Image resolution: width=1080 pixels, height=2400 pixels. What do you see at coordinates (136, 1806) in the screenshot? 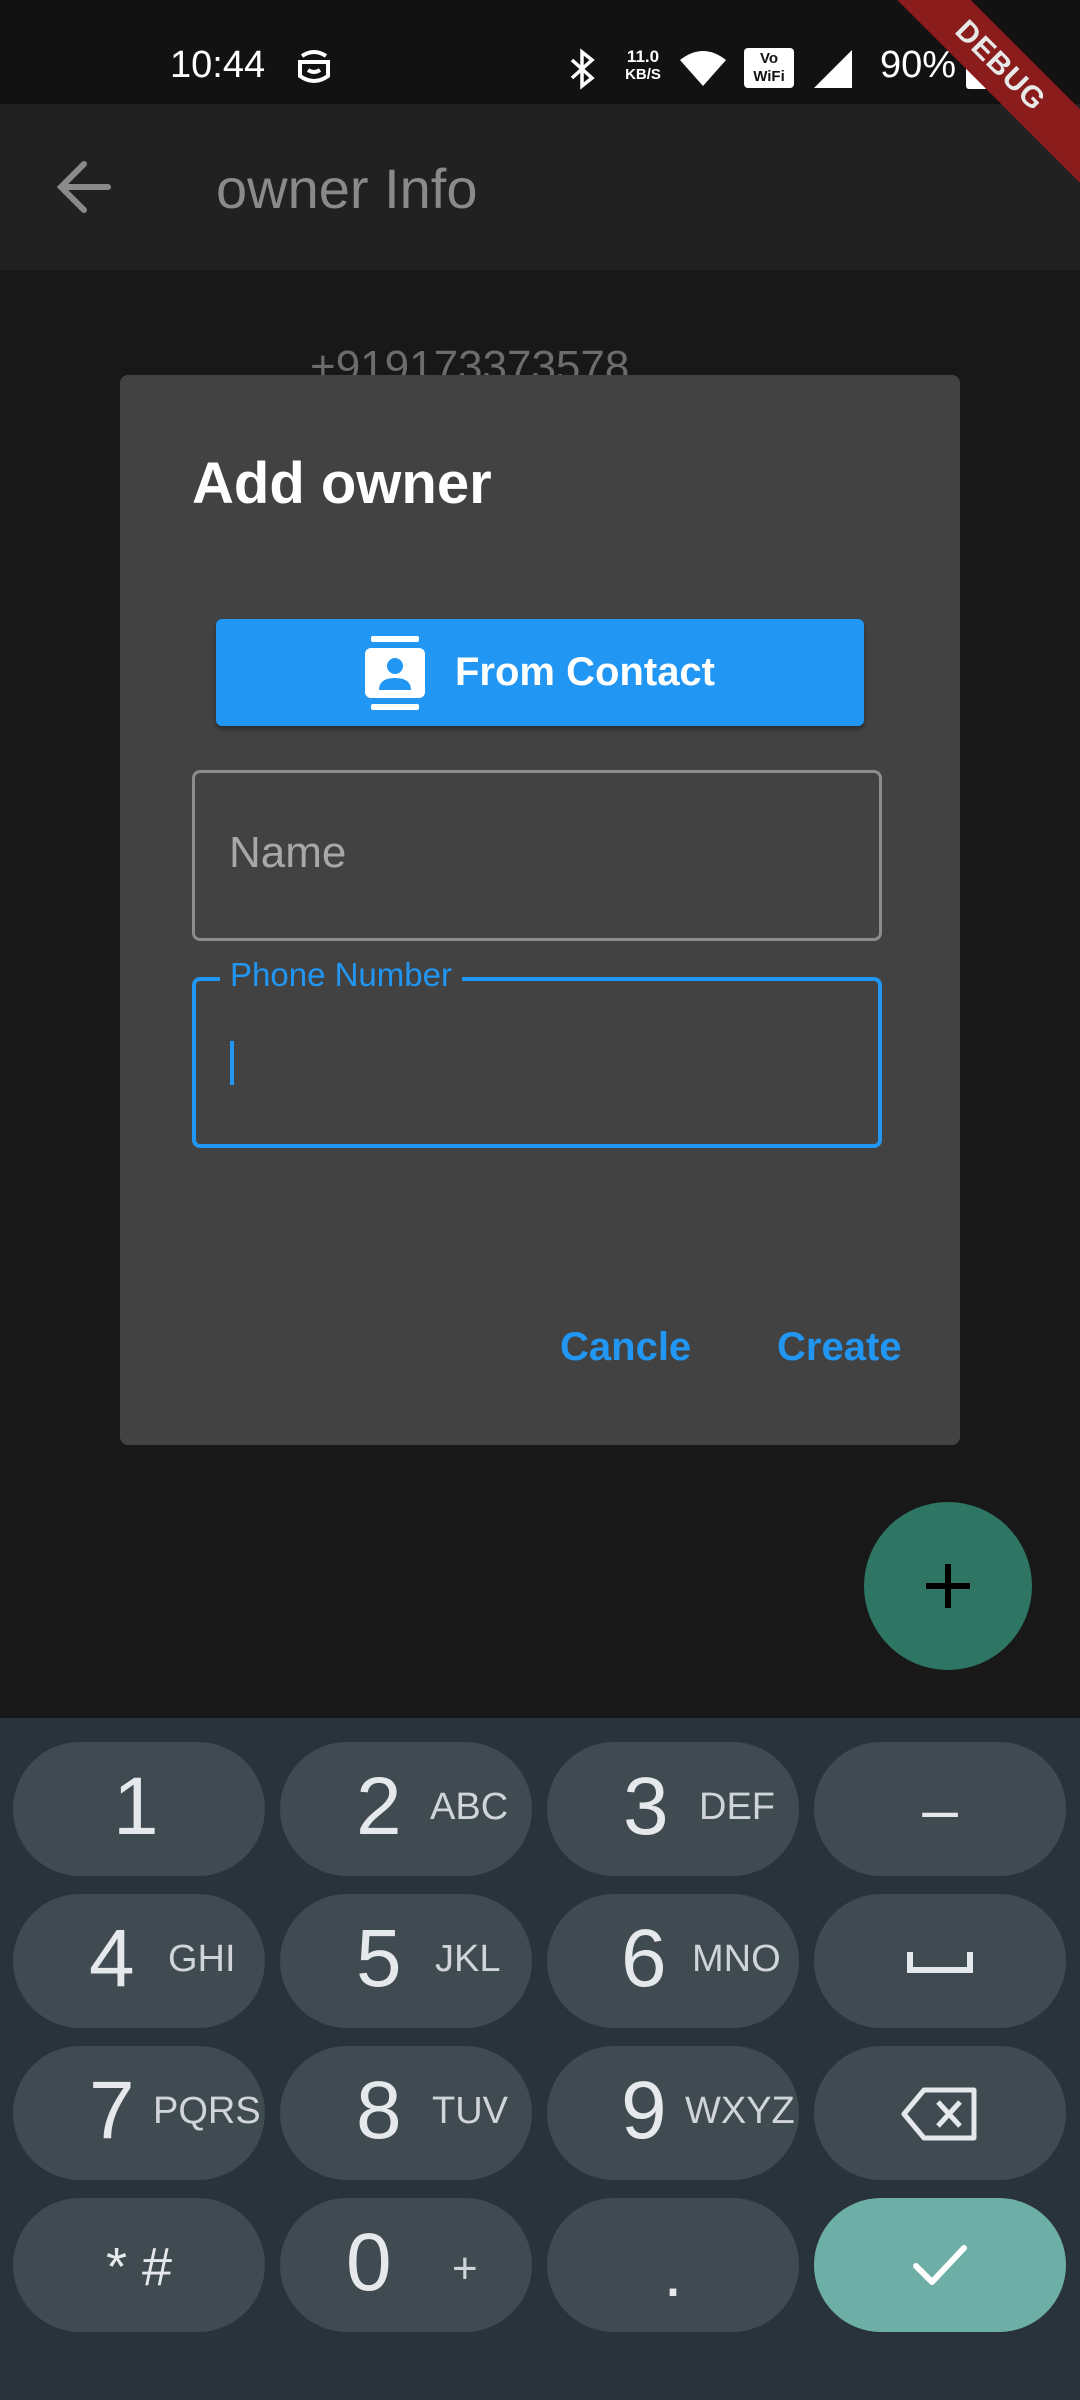
I see `key-digit: 1` at bounding box center [136, 1806].